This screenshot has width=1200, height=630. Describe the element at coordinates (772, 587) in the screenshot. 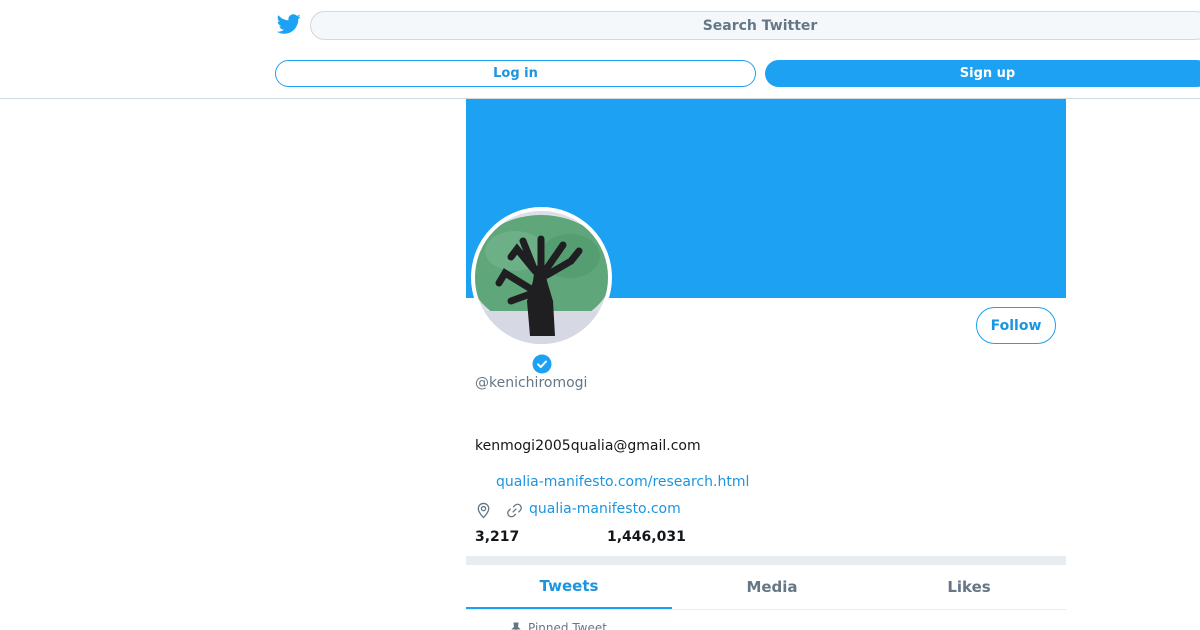

I see `tab-media: Media` at that location.